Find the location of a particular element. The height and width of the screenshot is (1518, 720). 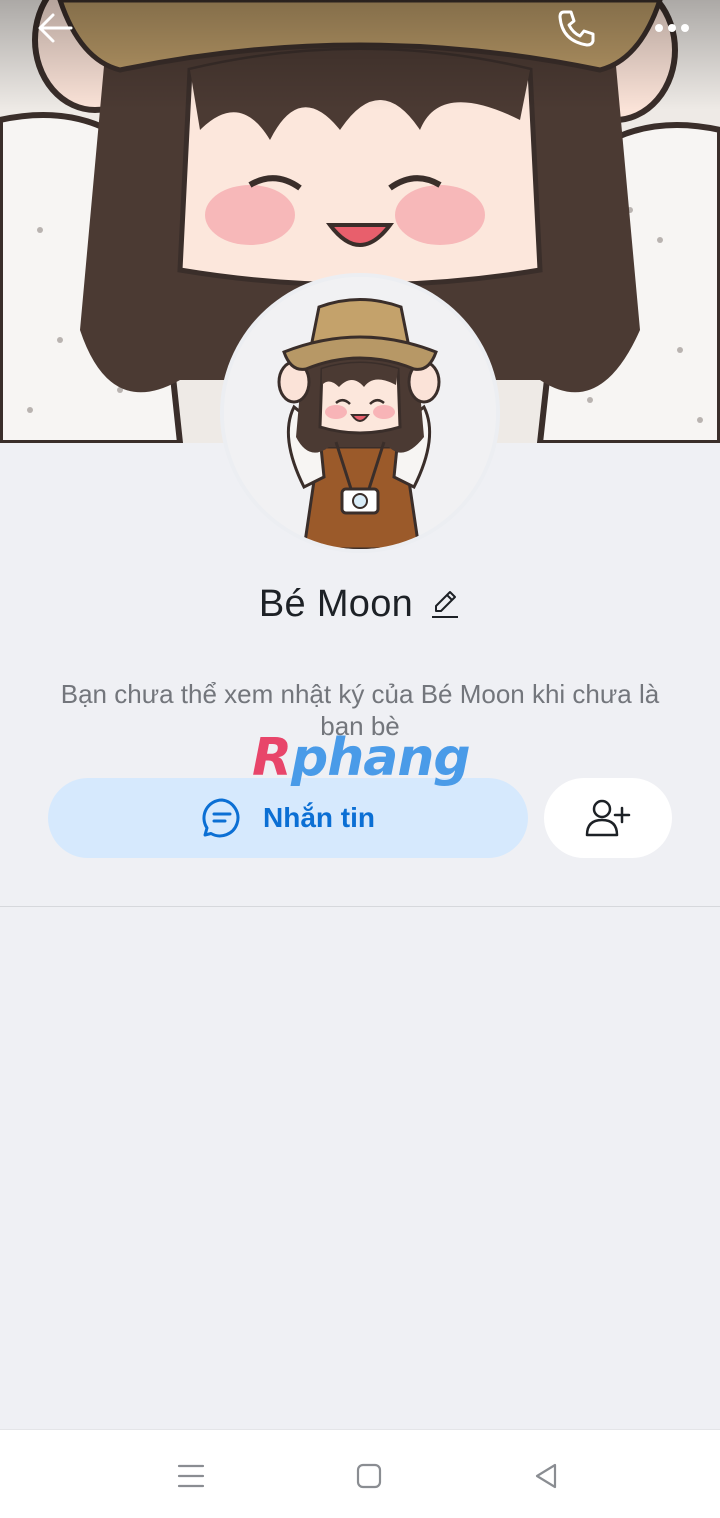

more-dots-icon is located at coordinates (672, 28).